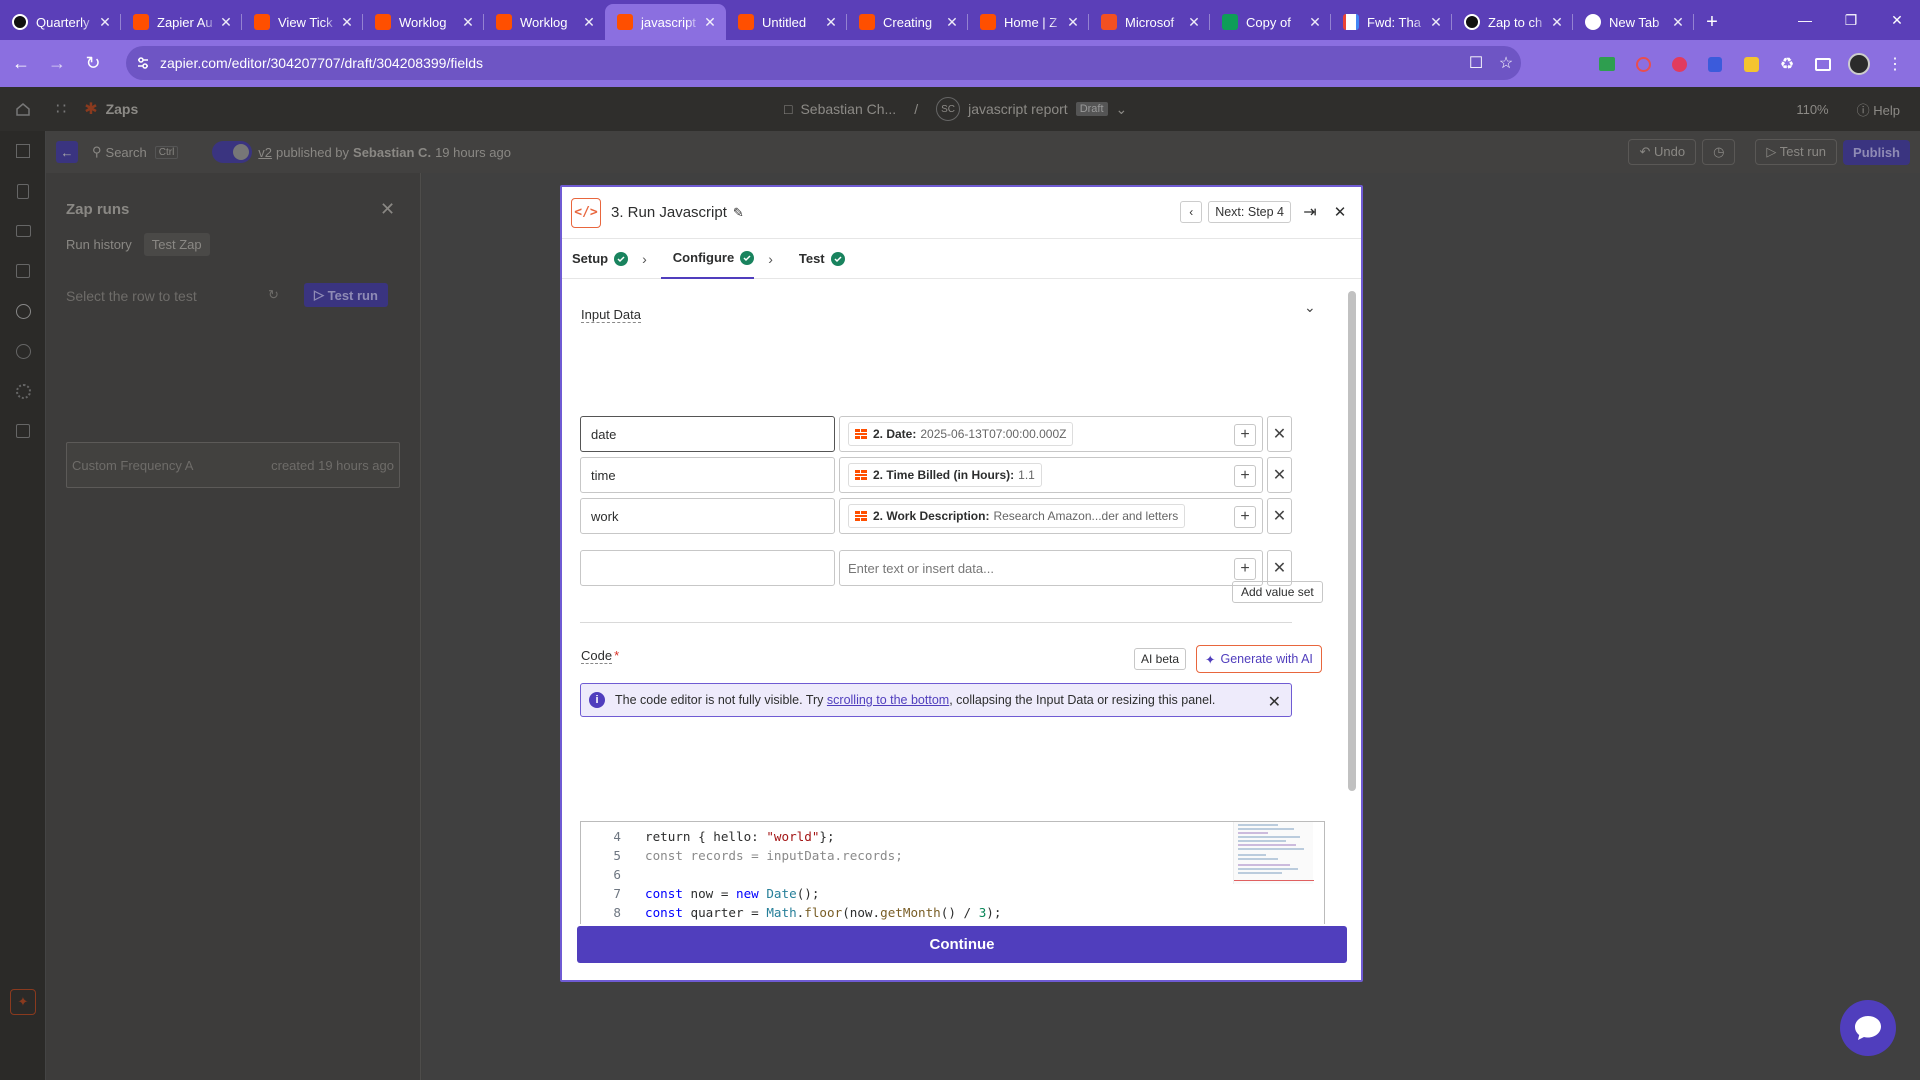 Image resolution: width=1920 pixels, height=1080 pixels. I want to click on browser-tab: Microsof ✕, so click(1149, 22).